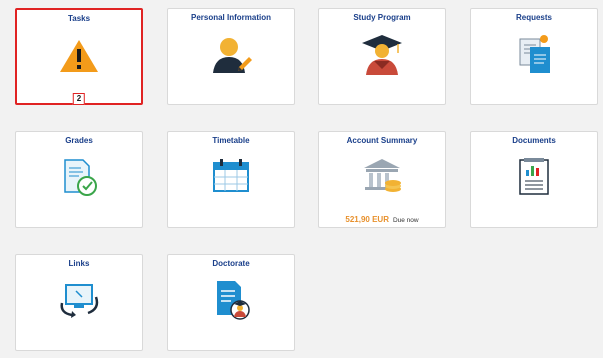 The height and width of the screenshot is (358, 603). I want to click on tile-timetable: Timetable, so click(231, 179).